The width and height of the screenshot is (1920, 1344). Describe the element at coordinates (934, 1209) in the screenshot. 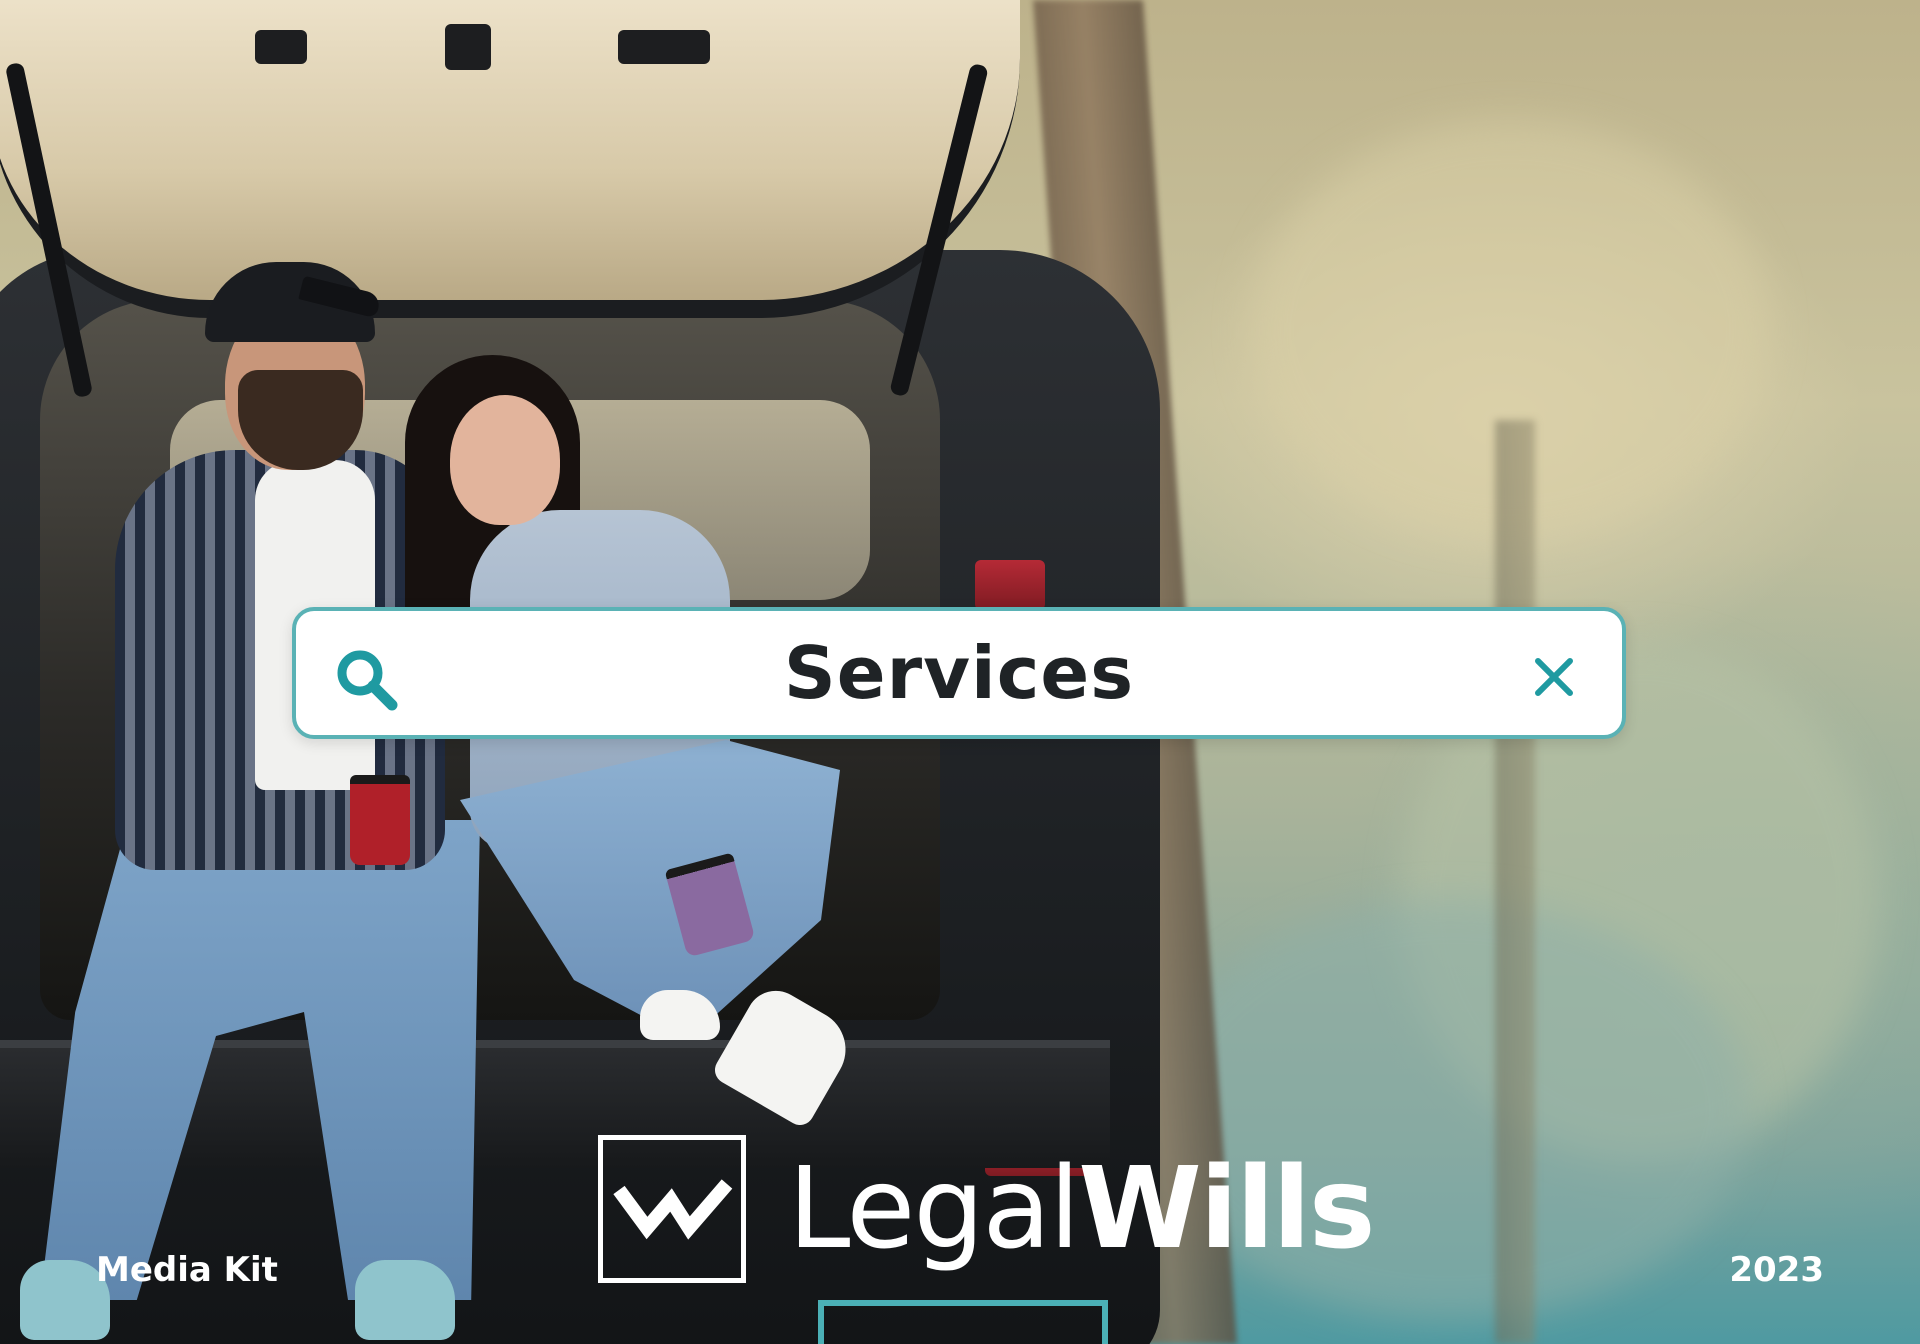

I see `brand-name-light: Legal` at that location.